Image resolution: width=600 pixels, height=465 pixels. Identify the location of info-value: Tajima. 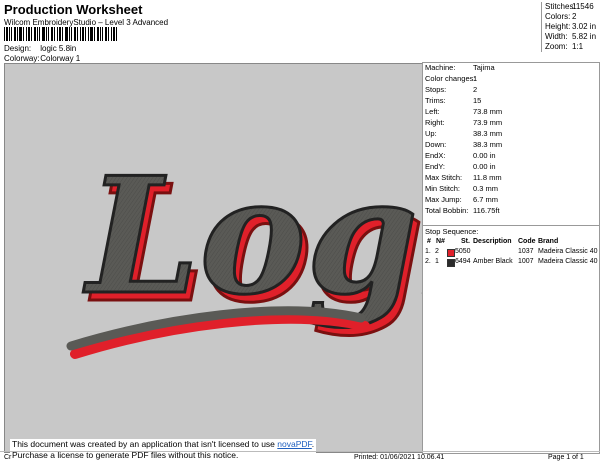
(484, 67).